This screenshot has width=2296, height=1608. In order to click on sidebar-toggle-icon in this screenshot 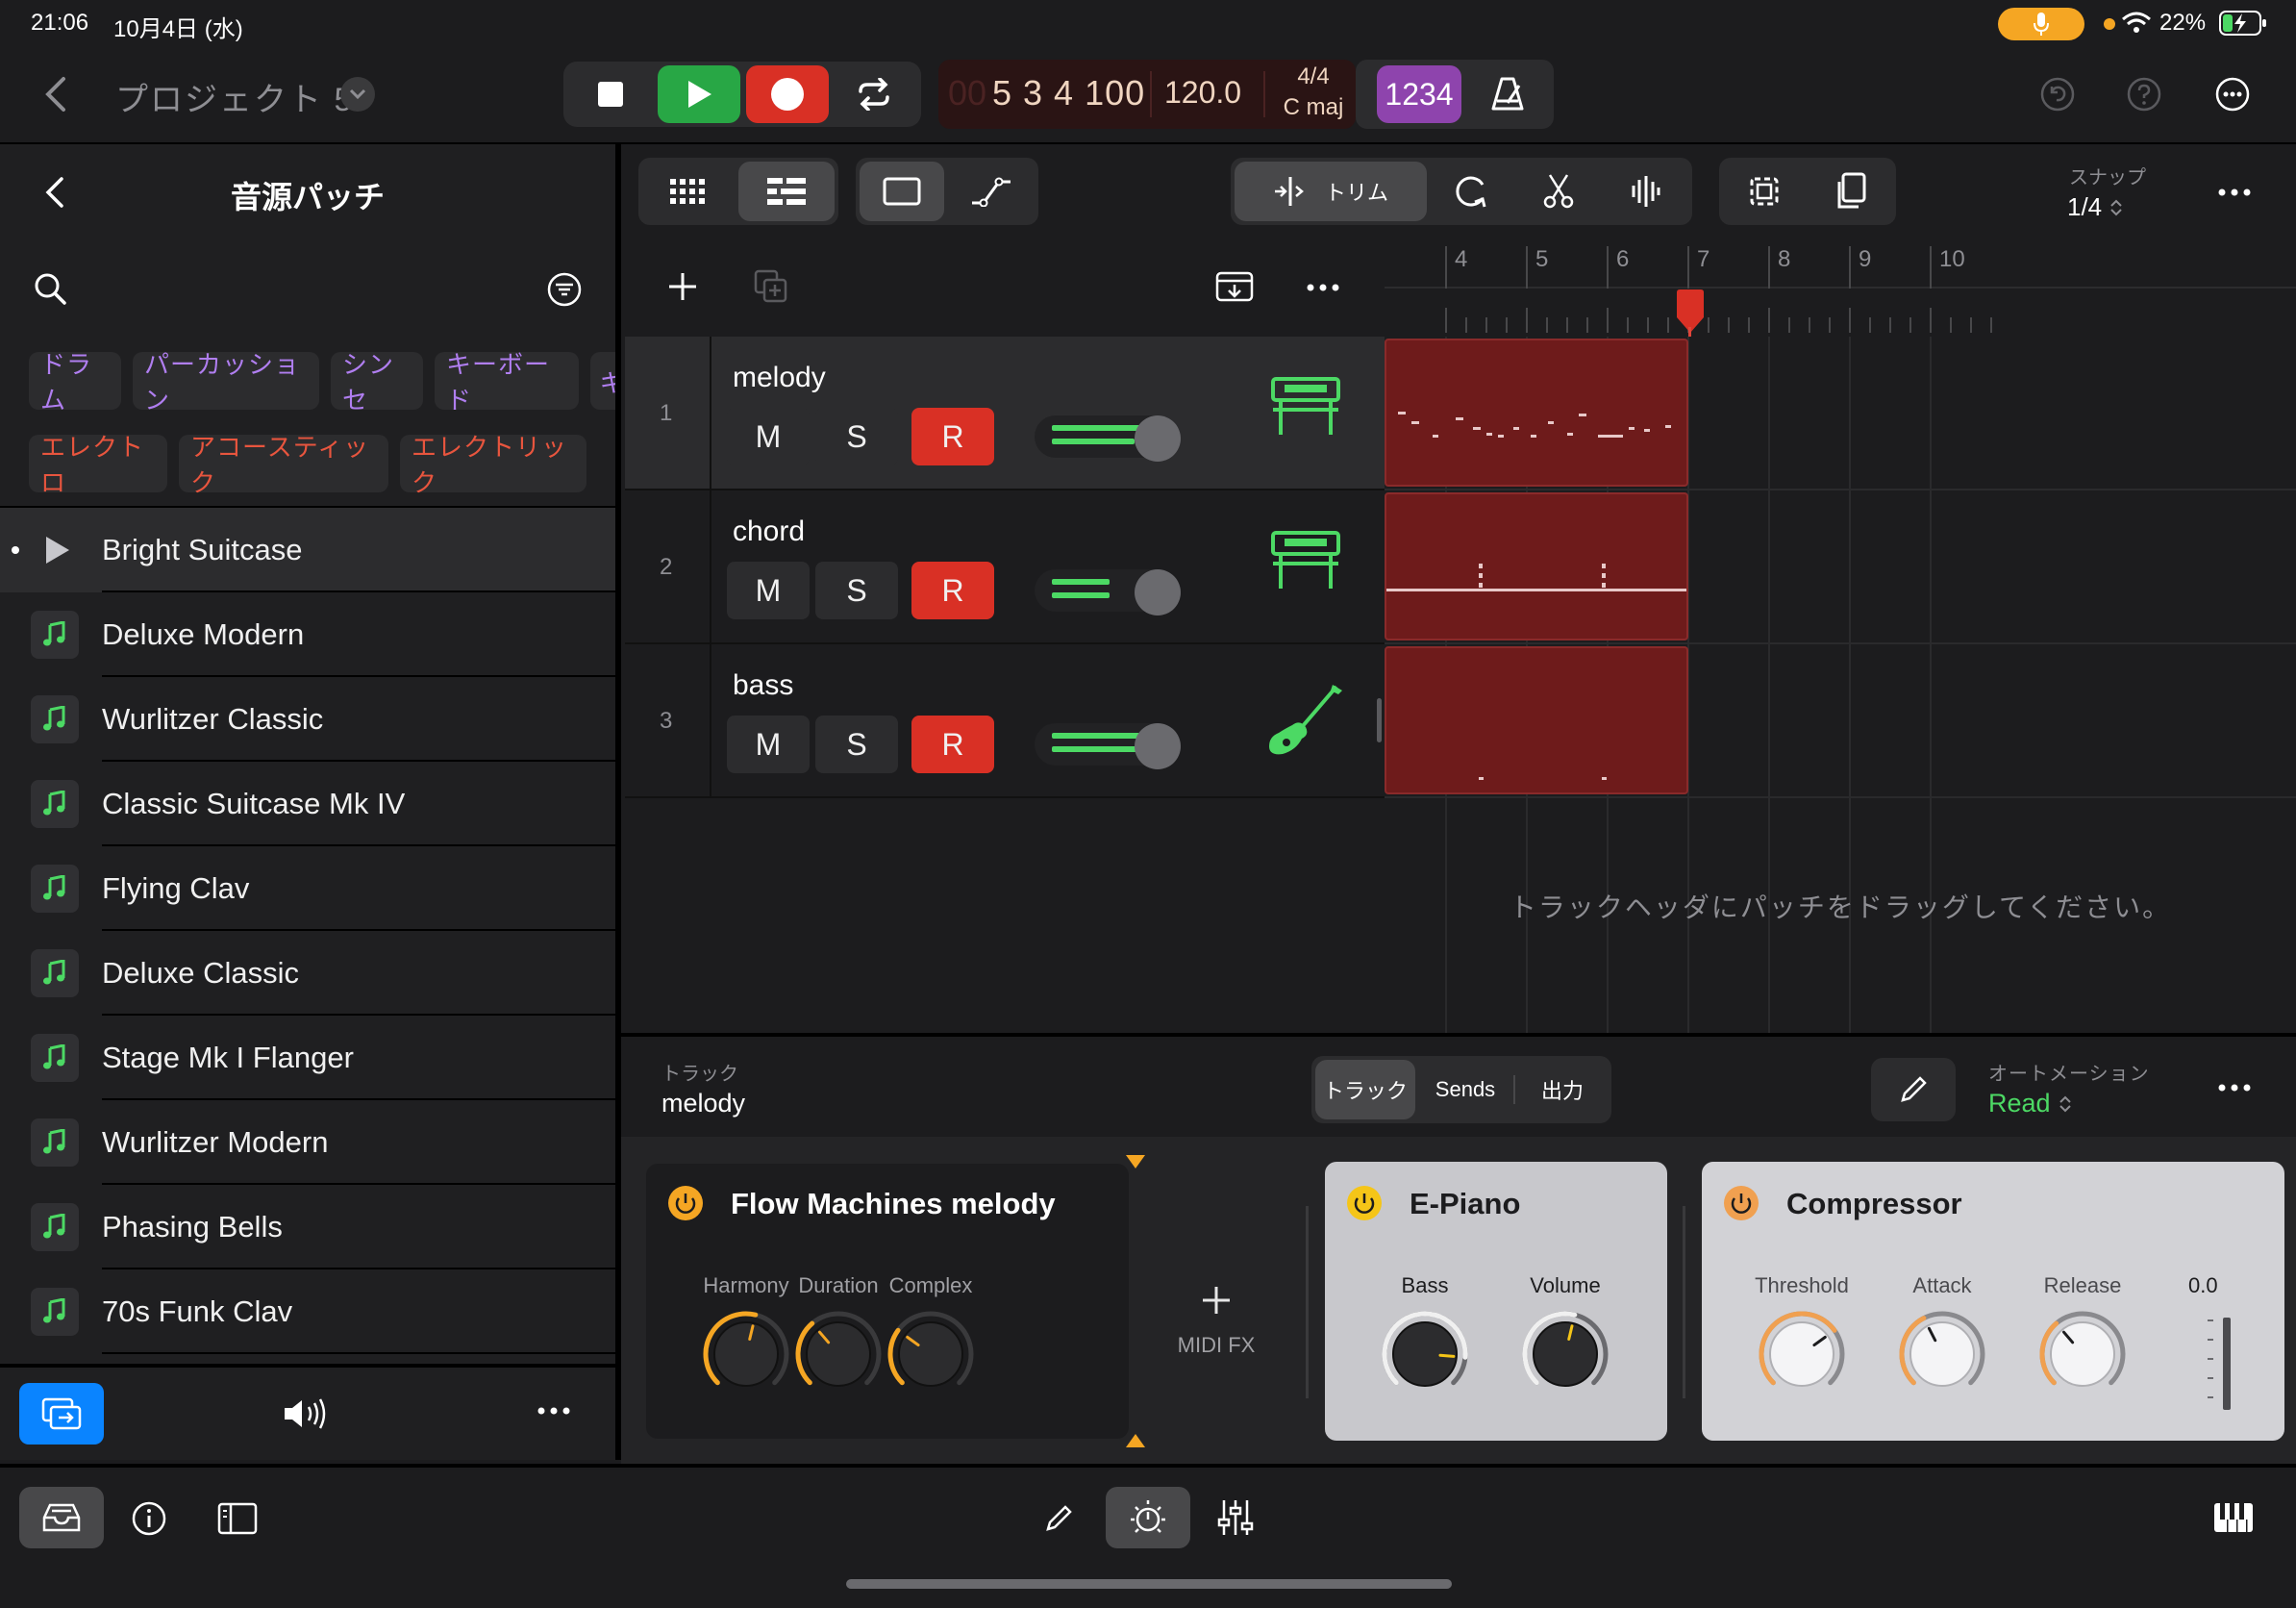, I will do `click(237, 1518)`.